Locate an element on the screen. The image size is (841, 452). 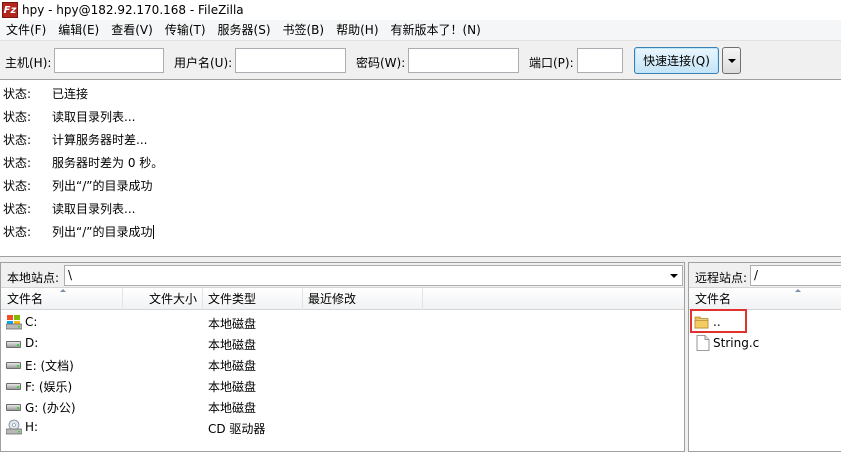
file-icon is located at coordinates (703, 343).